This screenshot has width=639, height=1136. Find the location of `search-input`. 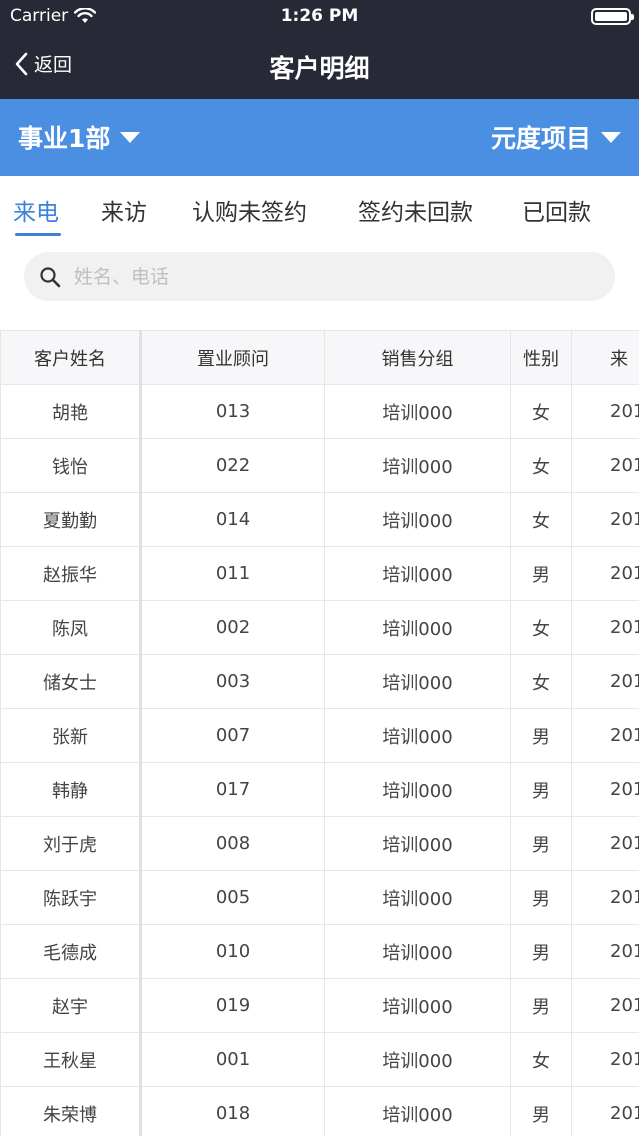

search-input is located at coordinates (324, 276).